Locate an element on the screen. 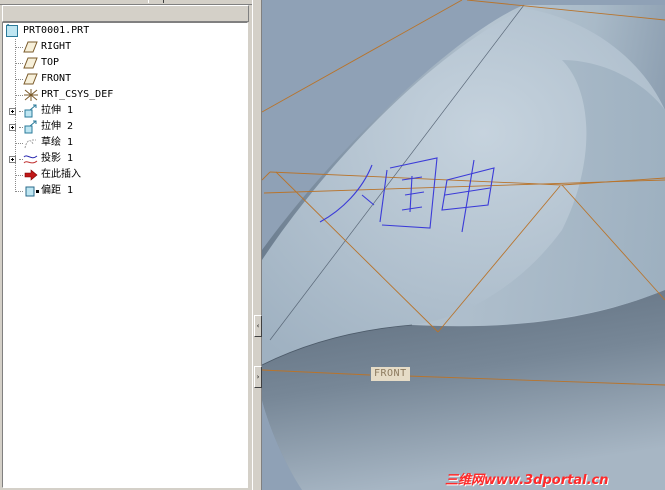  pane-splitter: ‹ › is located at coordinates (257, 245).